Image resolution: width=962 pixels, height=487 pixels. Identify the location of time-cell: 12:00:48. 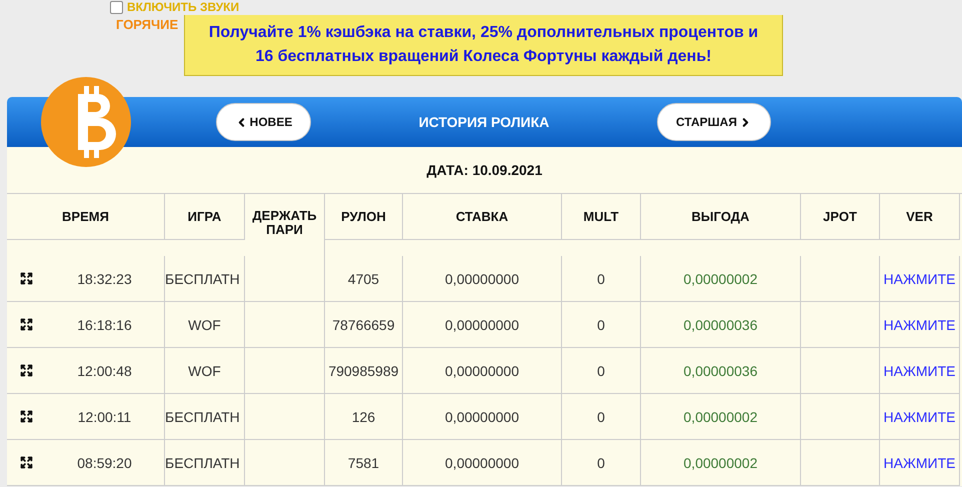
(104, 370).